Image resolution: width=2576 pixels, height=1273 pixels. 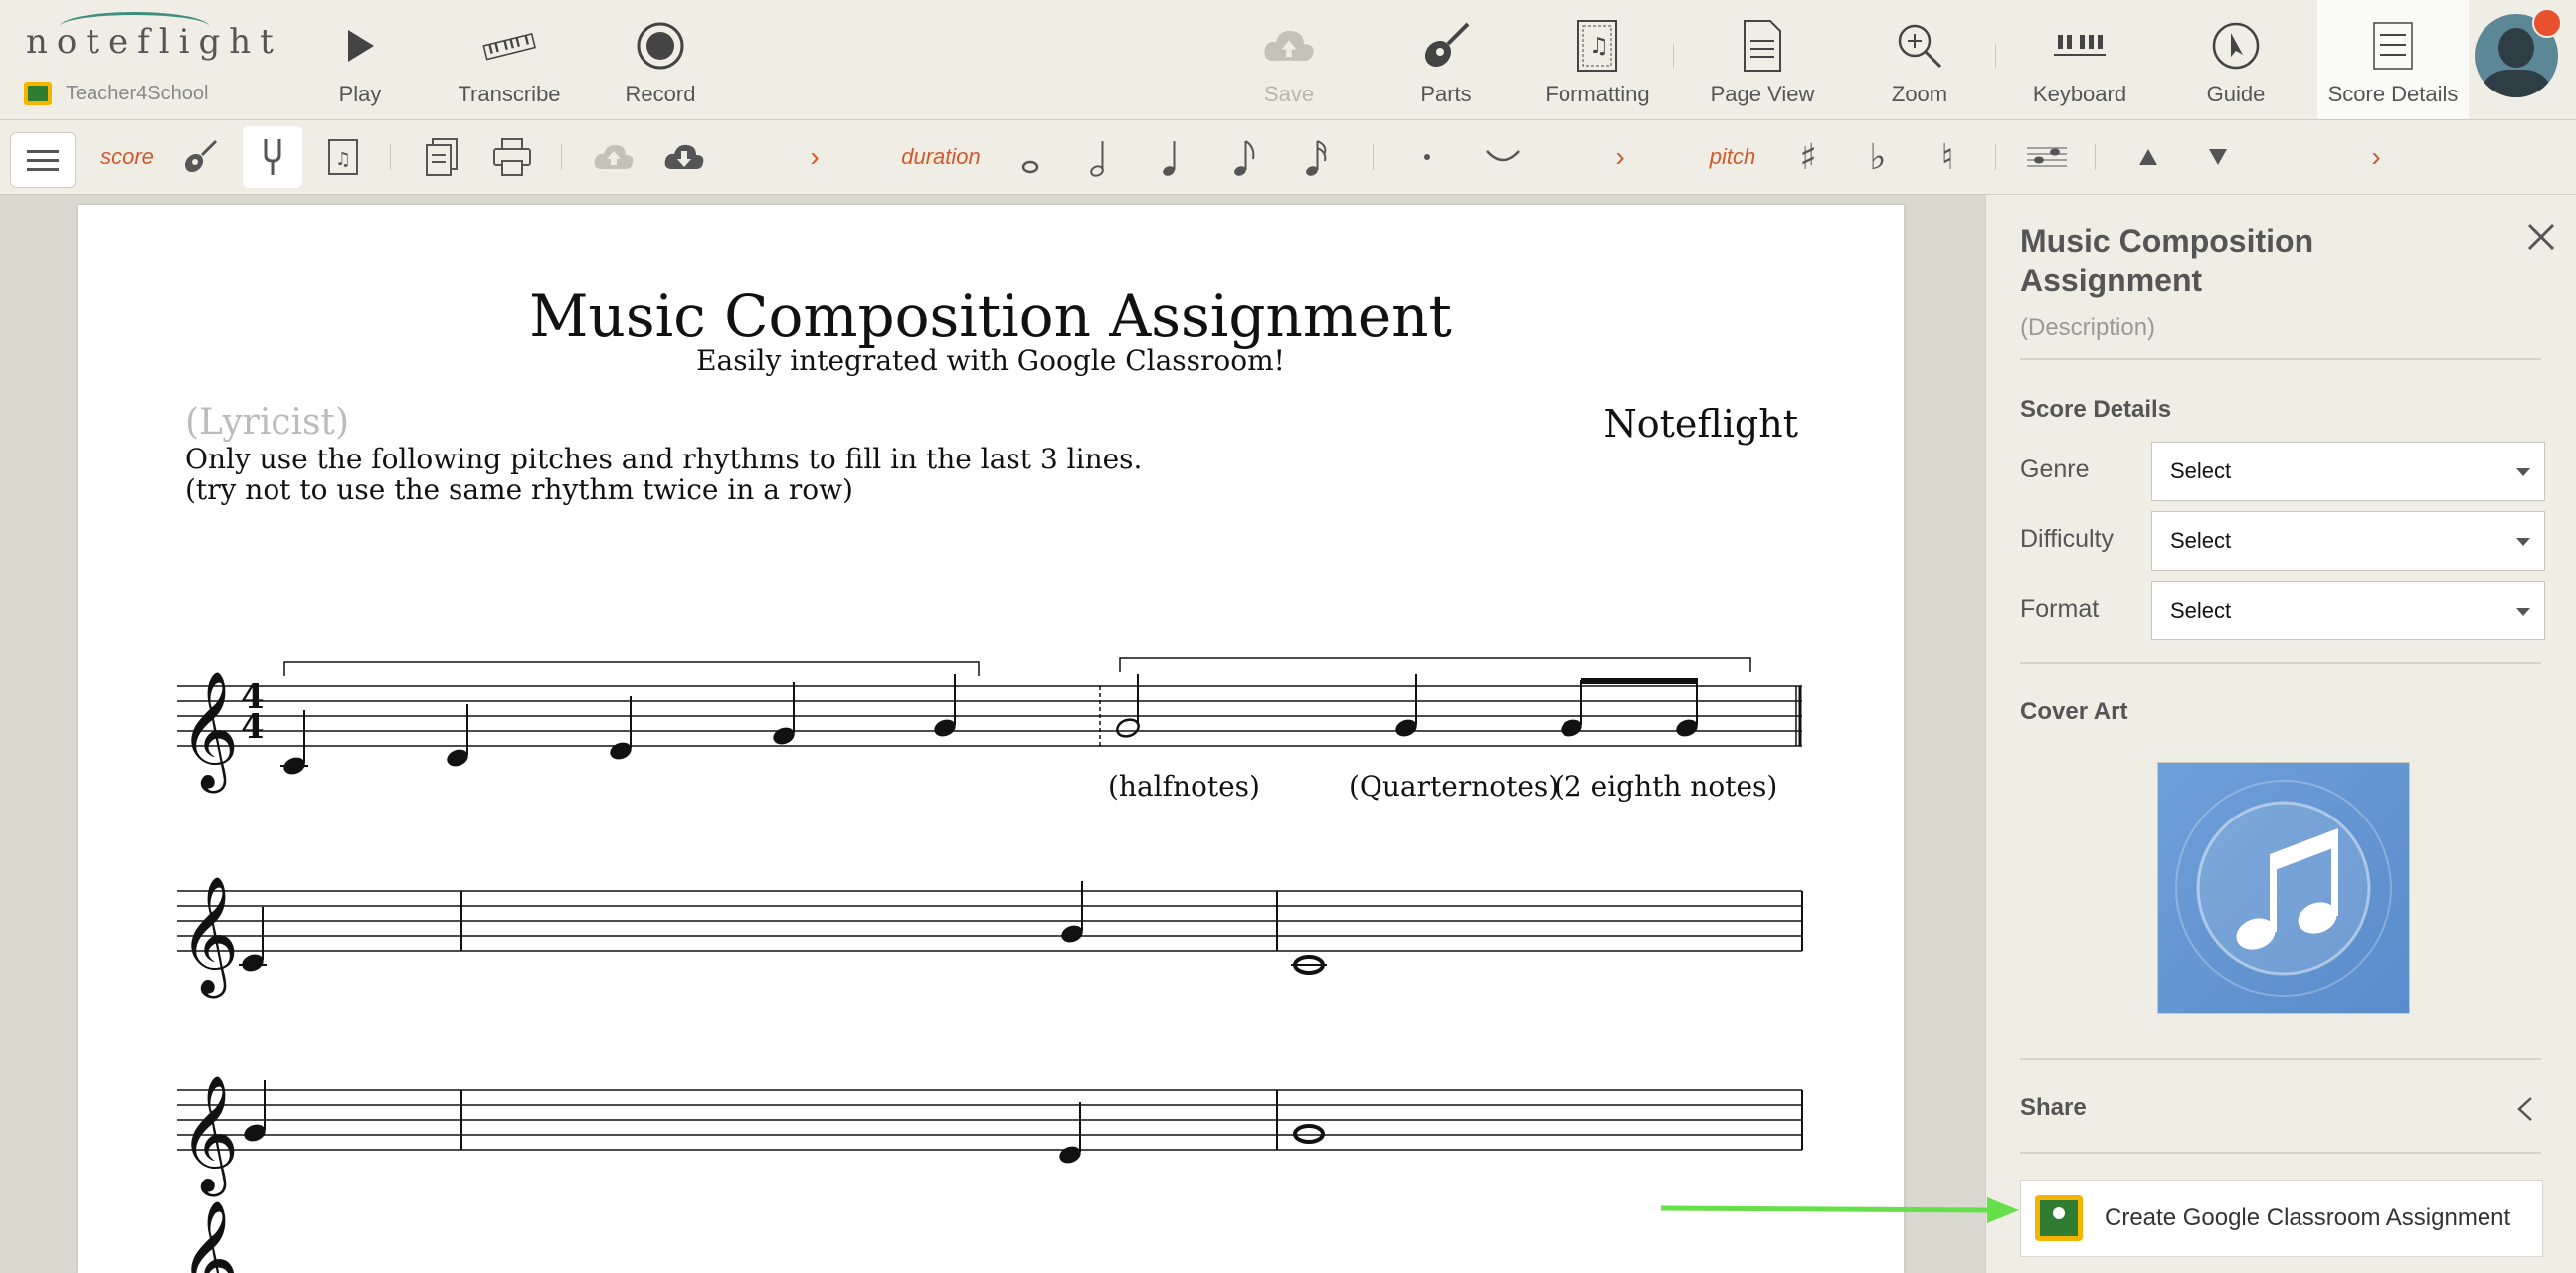 I want to click on sharp-icon: ♯, so click(x=1808, y=157).